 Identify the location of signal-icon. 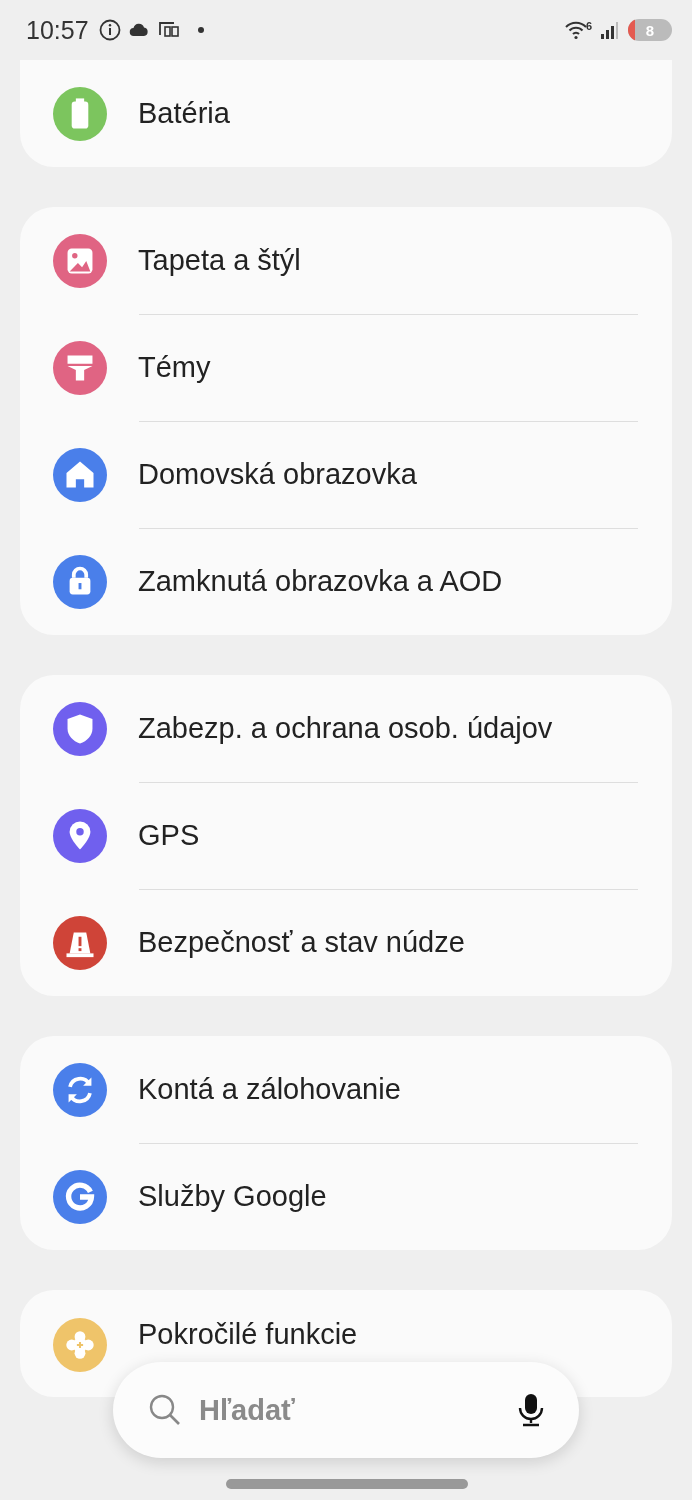
(610, 30).